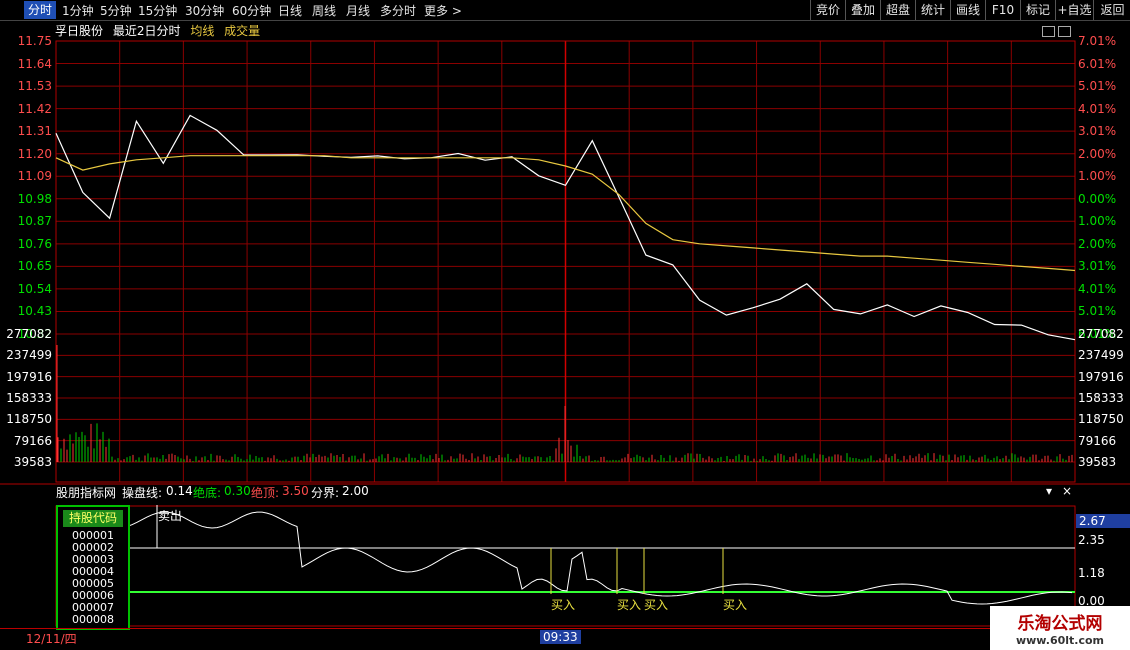  I want to click on price-tick: 10.87, so click(34, 221).